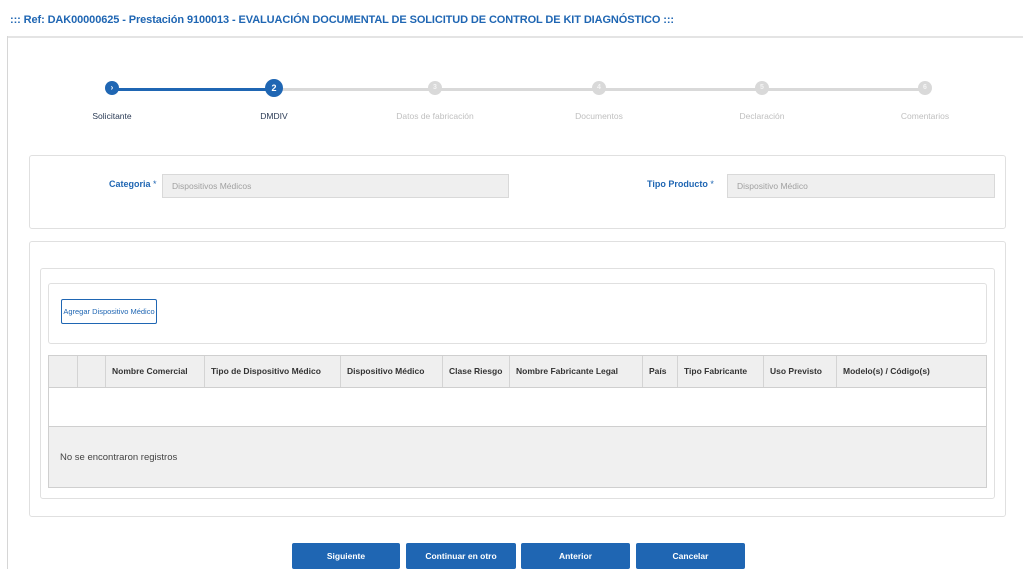 The image size is (1023, 569). What do you see at coordinates (660, 371) in the screenshot?
I see `column-header-pais: País` at bounding box center [660, 371].